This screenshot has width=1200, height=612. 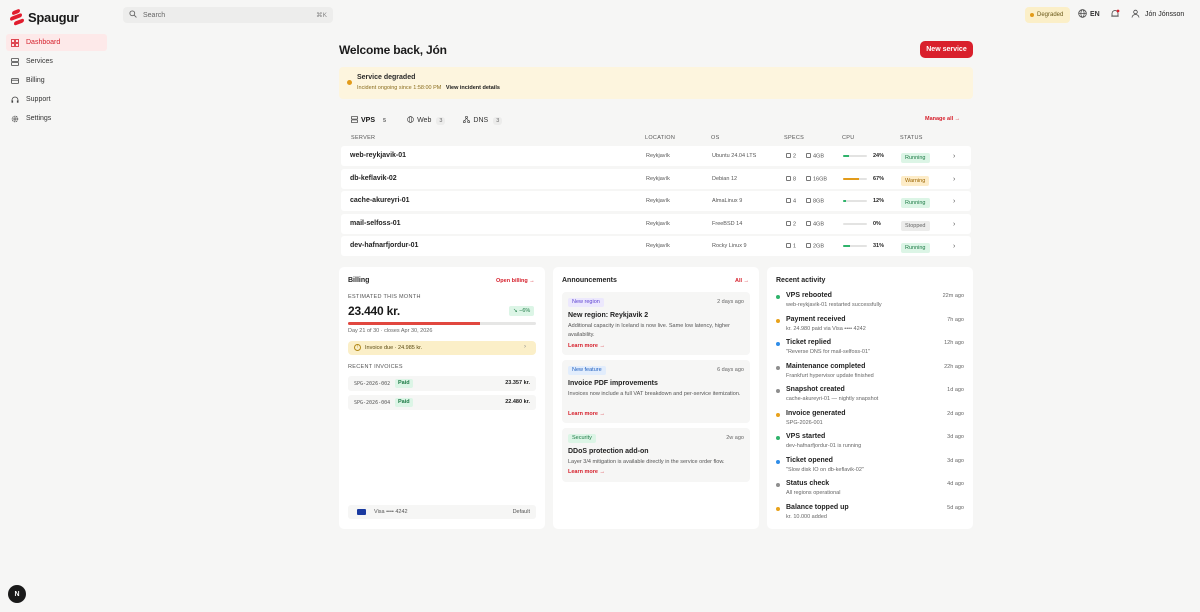 I want to click on search-placeholder: Search, so click(x=154, y=15).